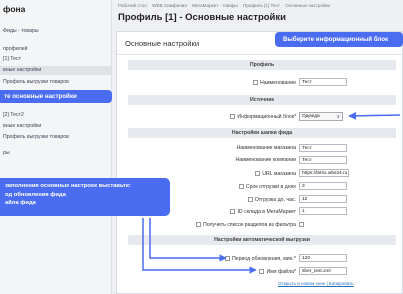  I want to click on ship-until-label: Отгрузка до, час., so click(232, 199).